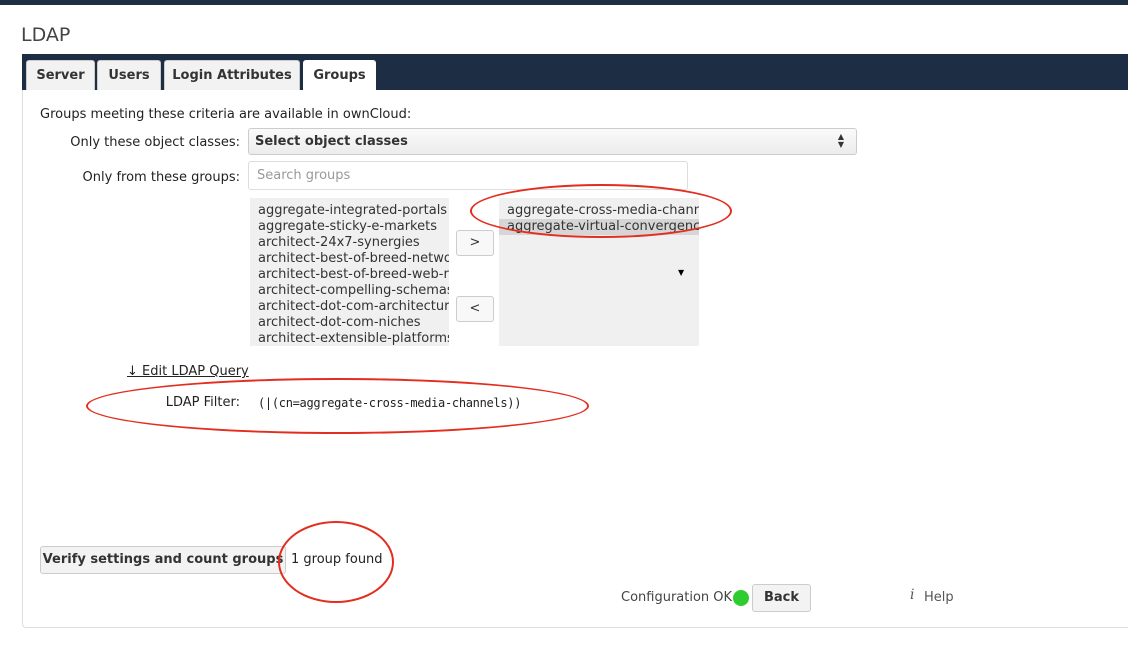 The height and width of the screenshot is (647, 1128). Describe the element at coordinates (599, 211) in the screenshot. I see `list-item: aggregate-cross-media-chann` at that location.